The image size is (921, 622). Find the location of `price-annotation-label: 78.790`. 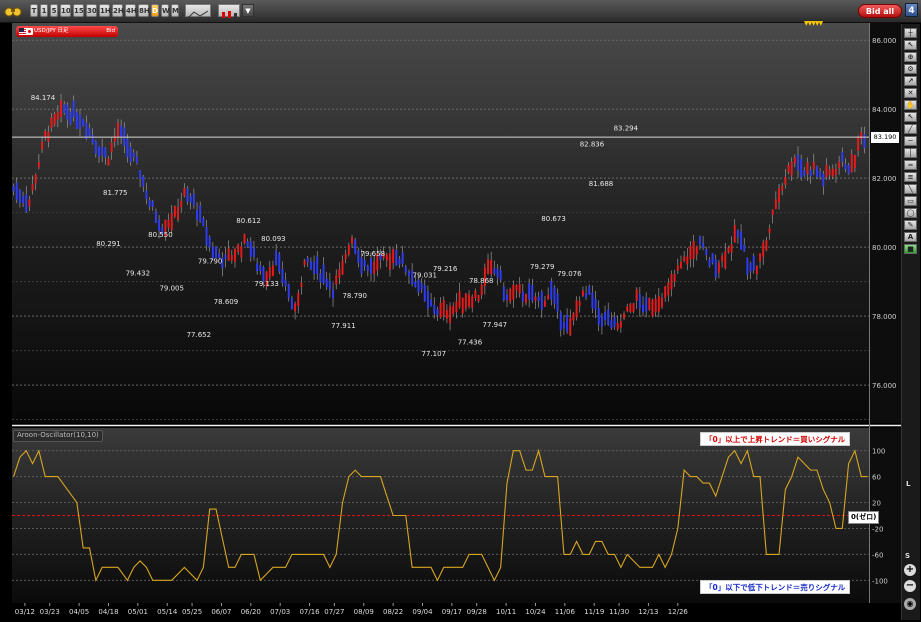

price-annotation-label: 78.790 is located at coordinates (354, 296).